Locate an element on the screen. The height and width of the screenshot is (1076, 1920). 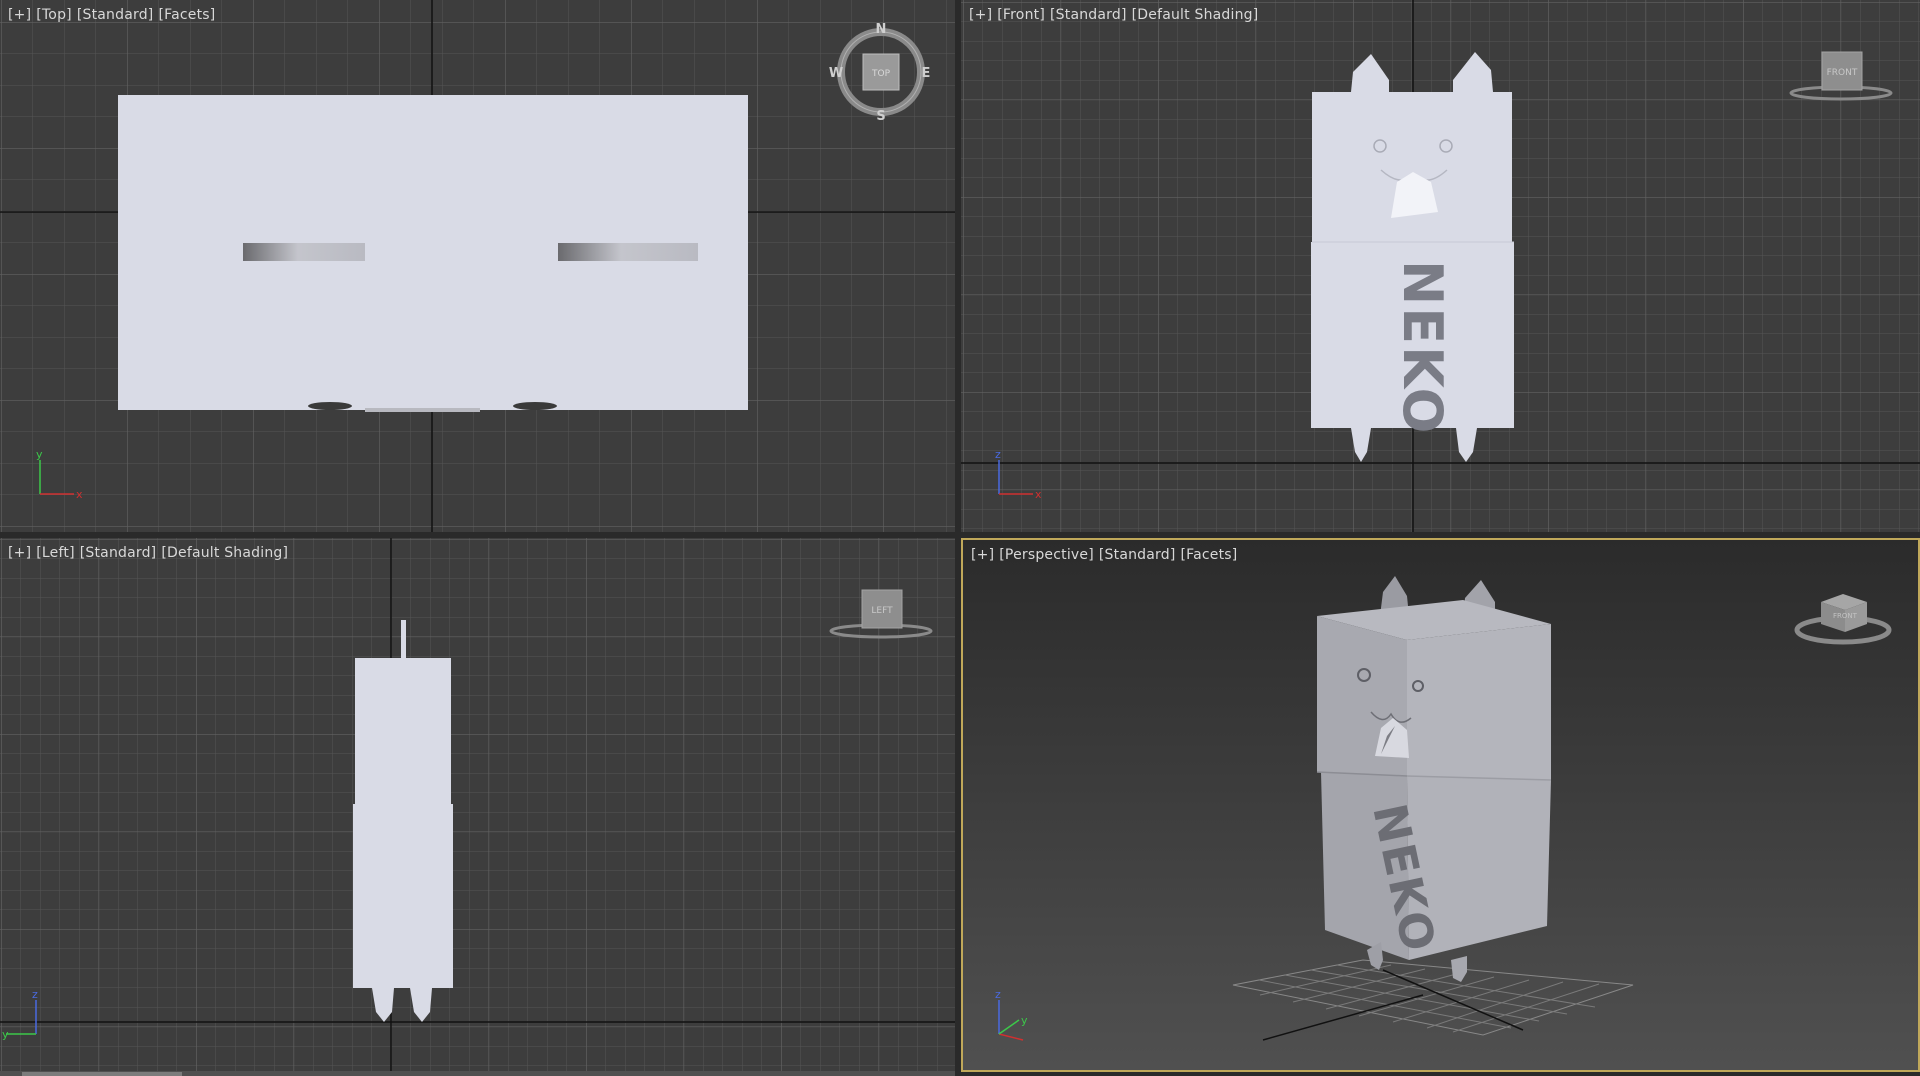
model-neko-text-front: NEKO is located at coordinates (1422, 347).